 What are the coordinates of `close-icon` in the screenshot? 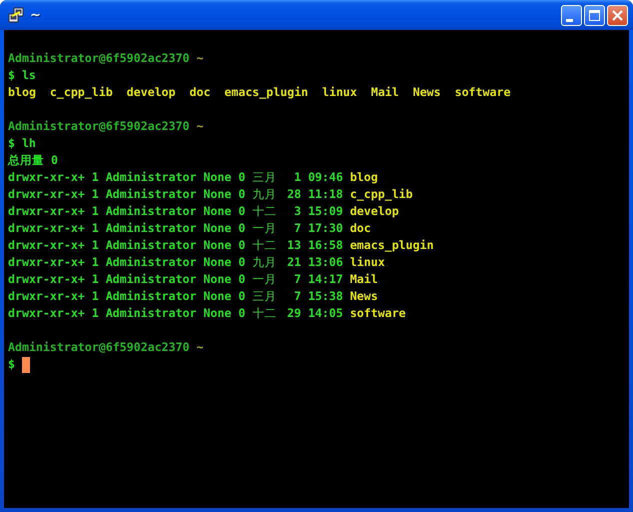 It's located at (617, 15).